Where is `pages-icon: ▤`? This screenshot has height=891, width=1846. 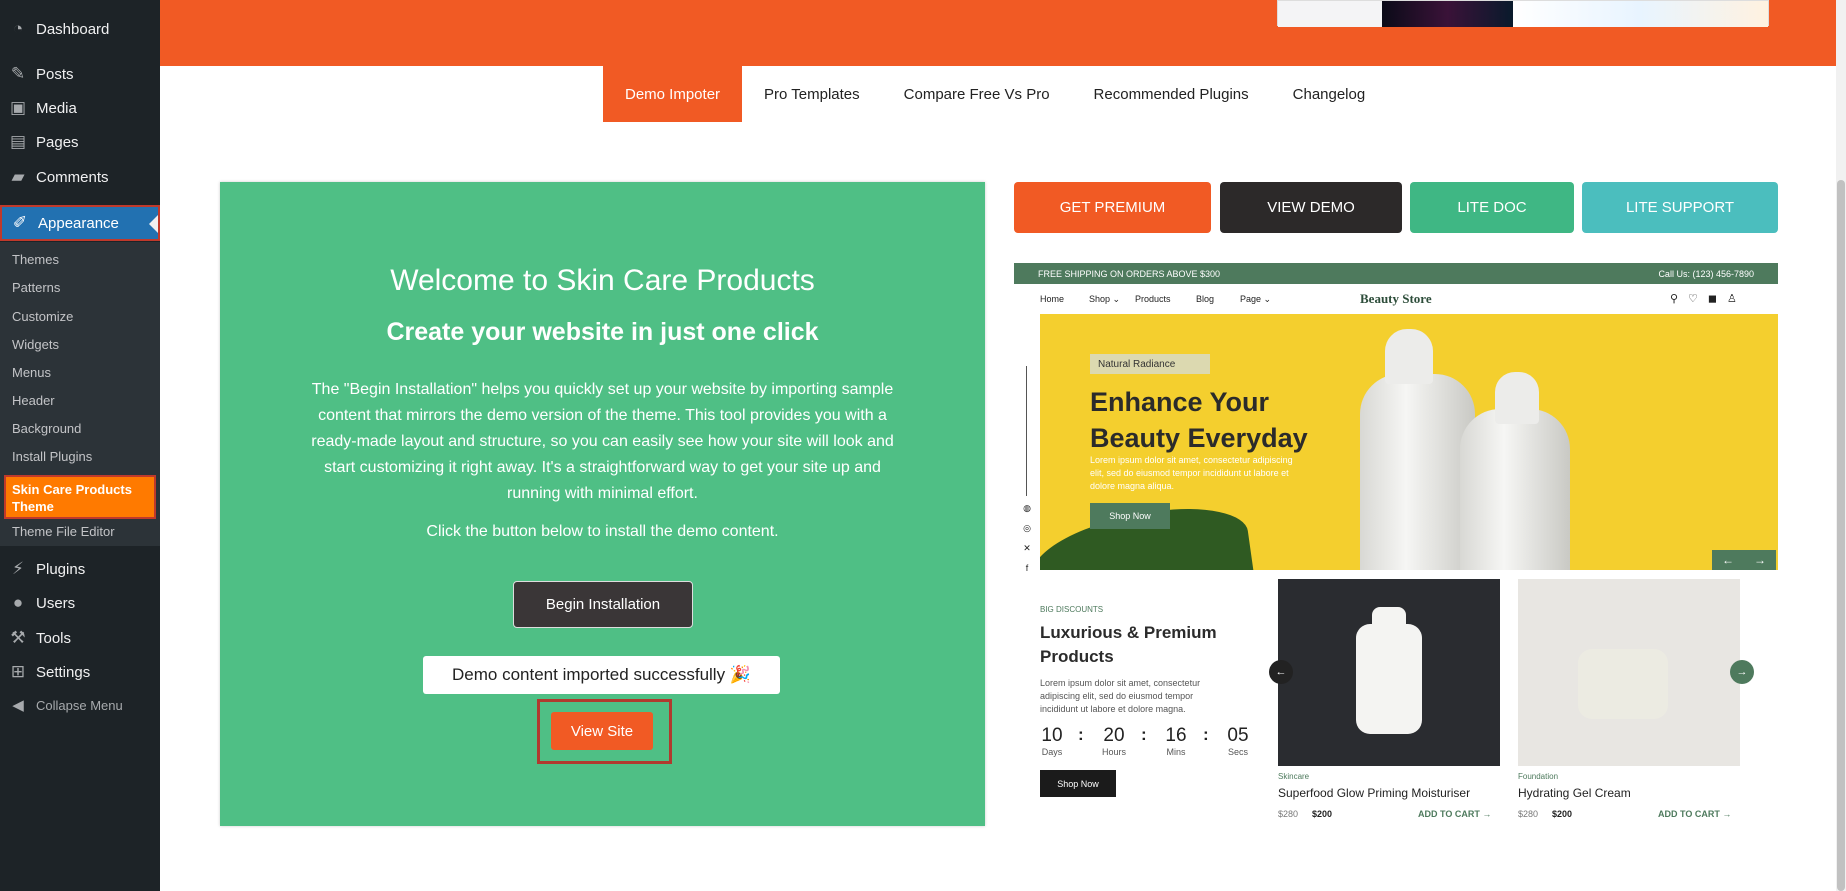 pages-icon: ▤ is located at coordinates (18, 141).